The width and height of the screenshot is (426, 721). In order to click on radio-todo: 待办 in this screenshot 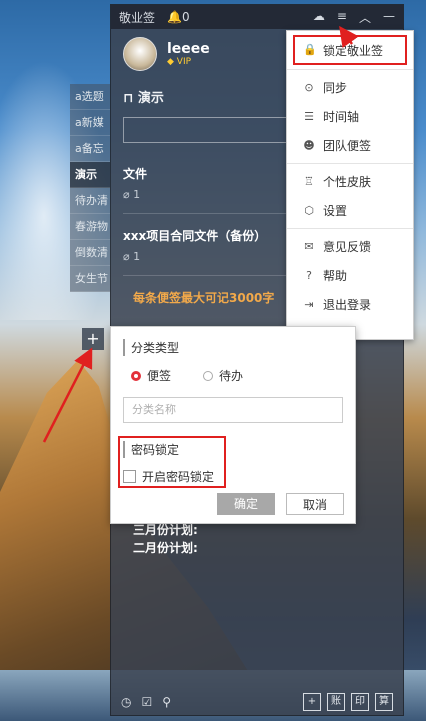, I will do `click(223, 375)`.